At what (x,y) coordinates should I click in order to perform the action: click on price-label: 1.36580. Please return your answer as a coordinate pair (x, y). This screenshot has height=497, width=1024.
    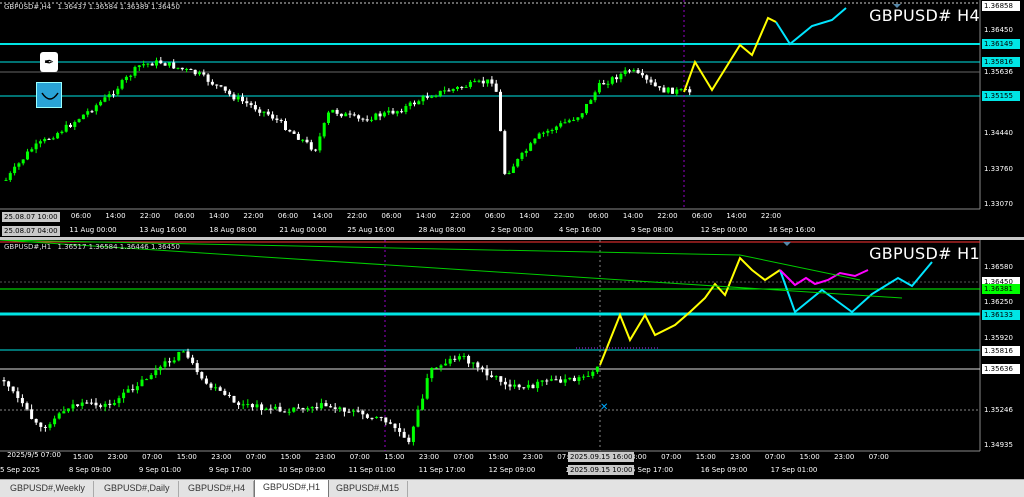
    Looking at the image, I should click on (998, 267).